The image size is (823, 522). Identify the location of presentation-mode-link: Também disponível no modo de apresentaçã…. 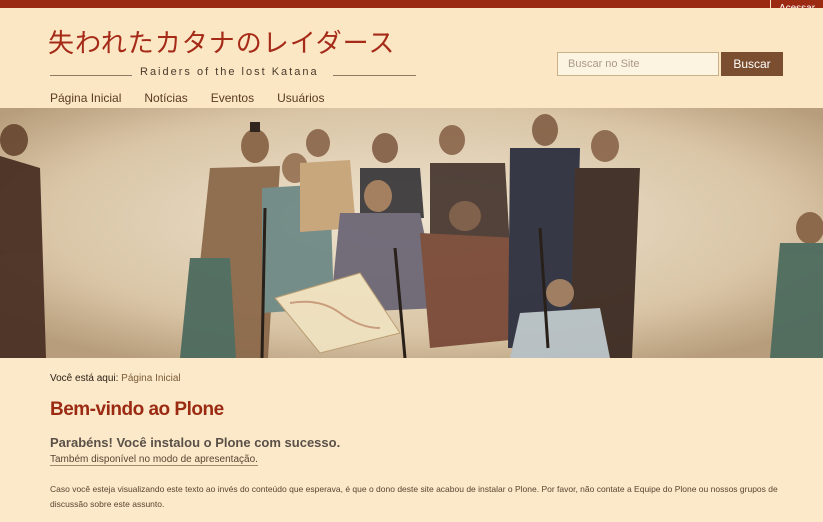
(154, 460).